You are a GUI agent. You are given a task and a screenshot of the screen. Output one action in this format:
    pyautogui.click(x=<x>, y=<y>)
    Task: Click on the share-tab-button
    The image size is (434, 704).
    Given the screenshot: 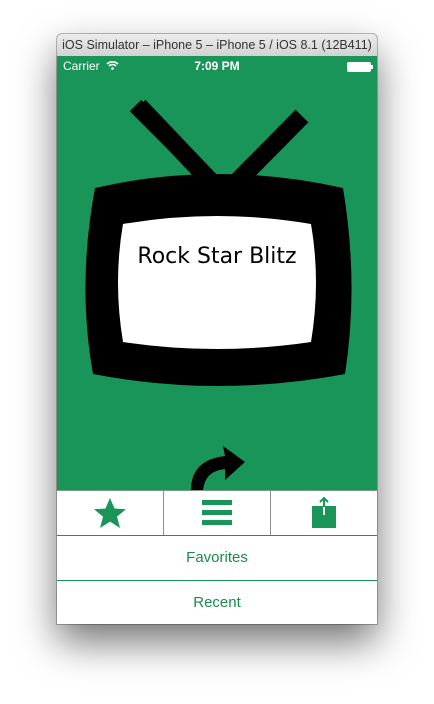 What is the action you would take?
    pyautogui.click(x=324, y=513)
    